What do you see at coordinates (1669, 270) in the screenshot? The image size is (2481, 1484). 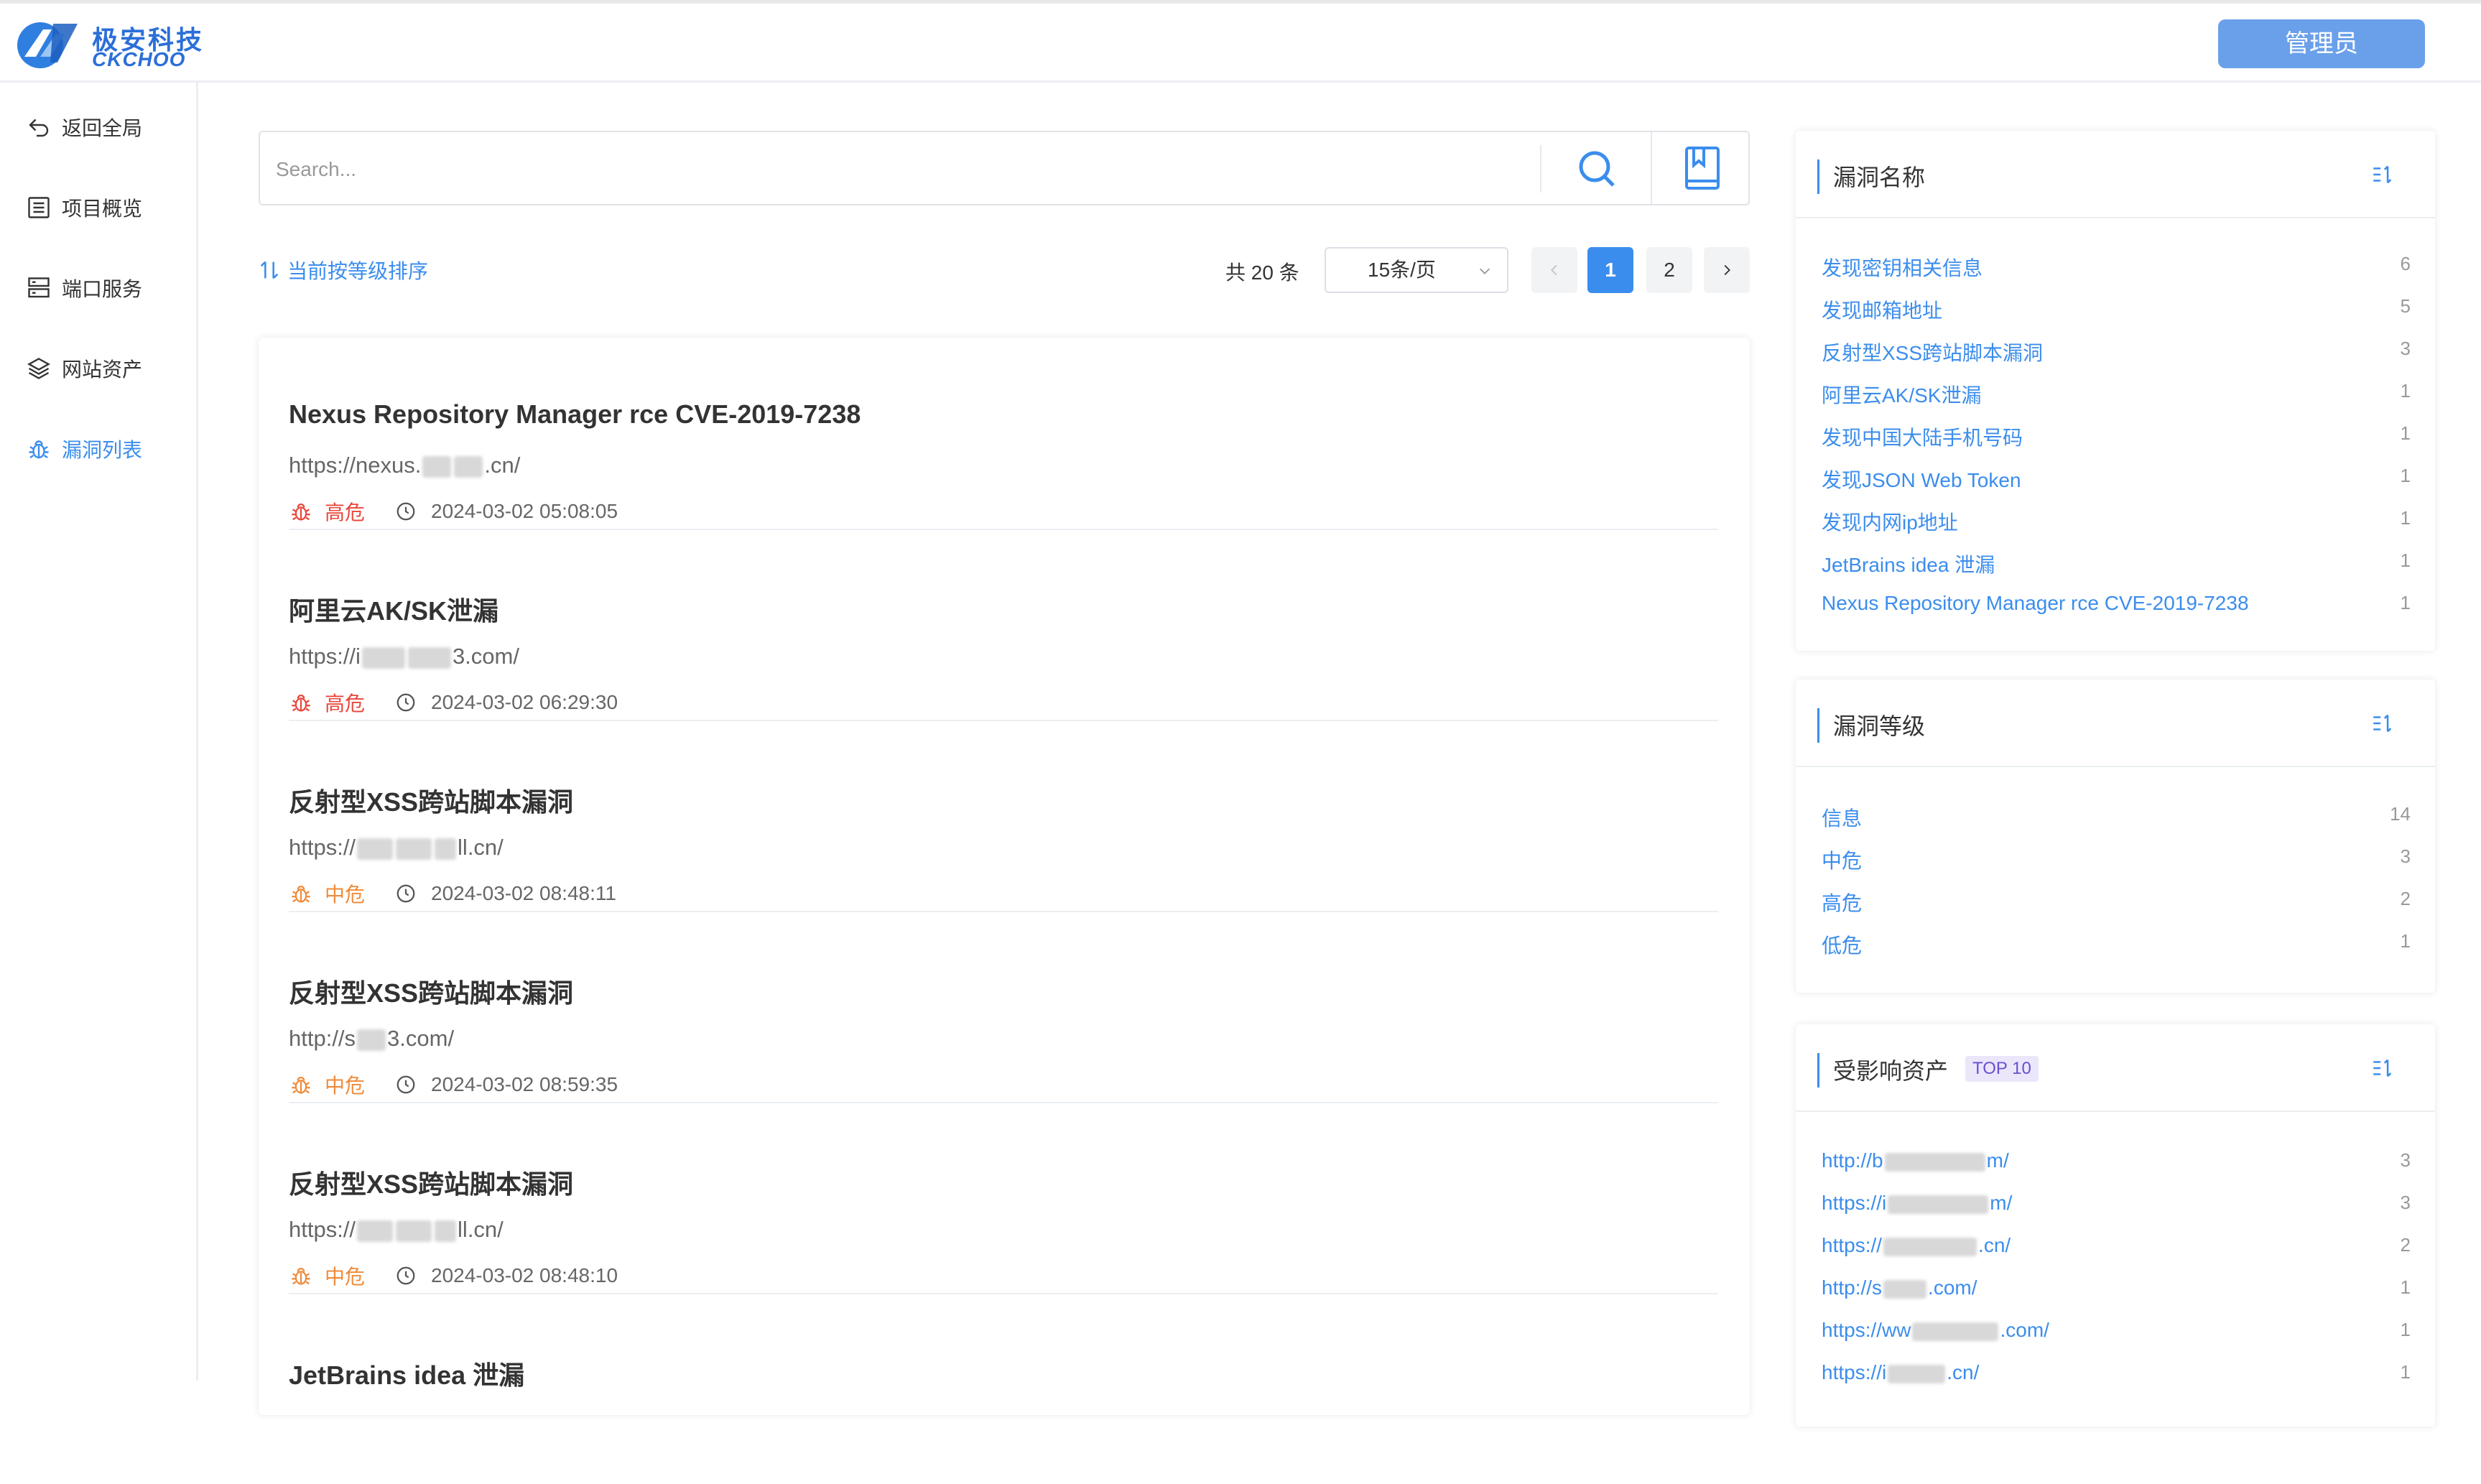 I see `page-button-2: 2` at bounding box center [1669, 270].